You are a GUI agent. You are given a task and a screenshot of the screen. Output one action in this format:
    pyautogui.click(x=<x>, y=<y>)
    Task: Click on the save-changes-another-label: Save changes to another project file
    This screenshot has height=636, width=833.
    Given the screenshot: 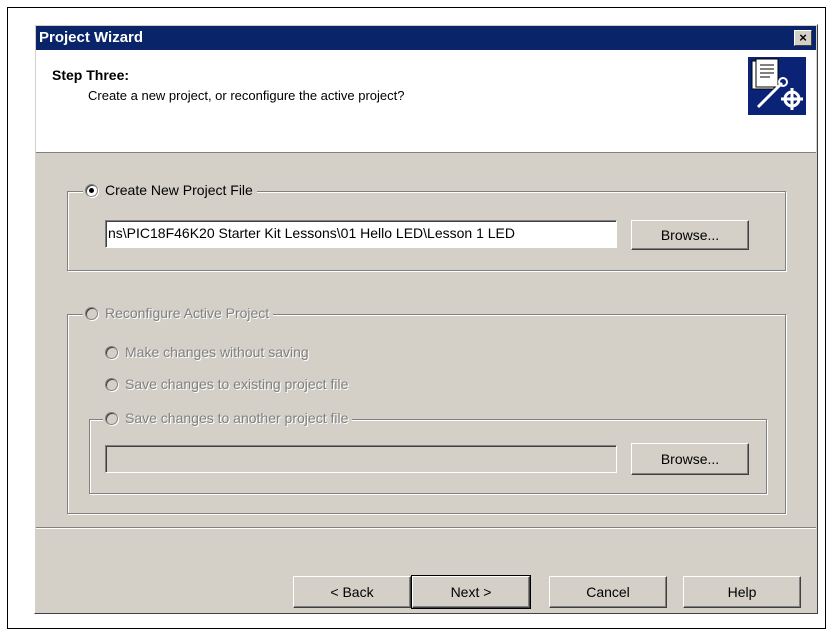 What is the action you would take?
    pyautogui.click(x=237, y=418)
    